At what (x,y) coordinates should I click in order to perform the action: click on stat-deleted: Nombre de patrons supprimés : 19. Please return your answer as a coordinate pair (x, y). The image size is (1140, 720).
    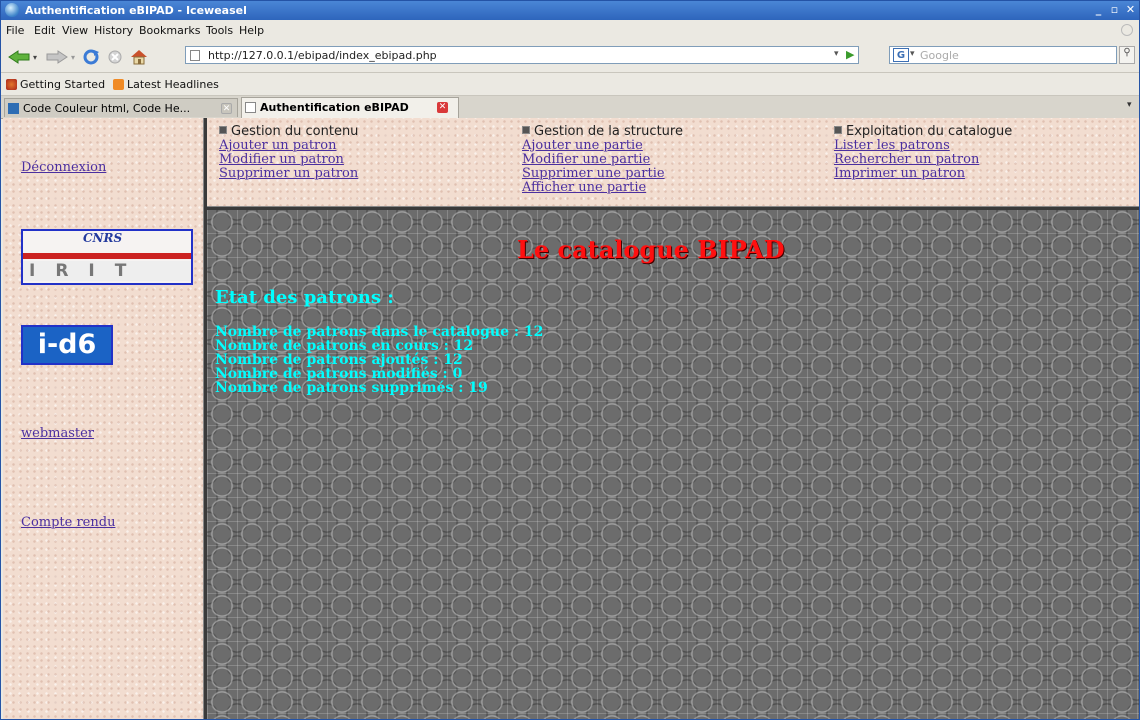
    Looking at the image, I should click on (351, 388).